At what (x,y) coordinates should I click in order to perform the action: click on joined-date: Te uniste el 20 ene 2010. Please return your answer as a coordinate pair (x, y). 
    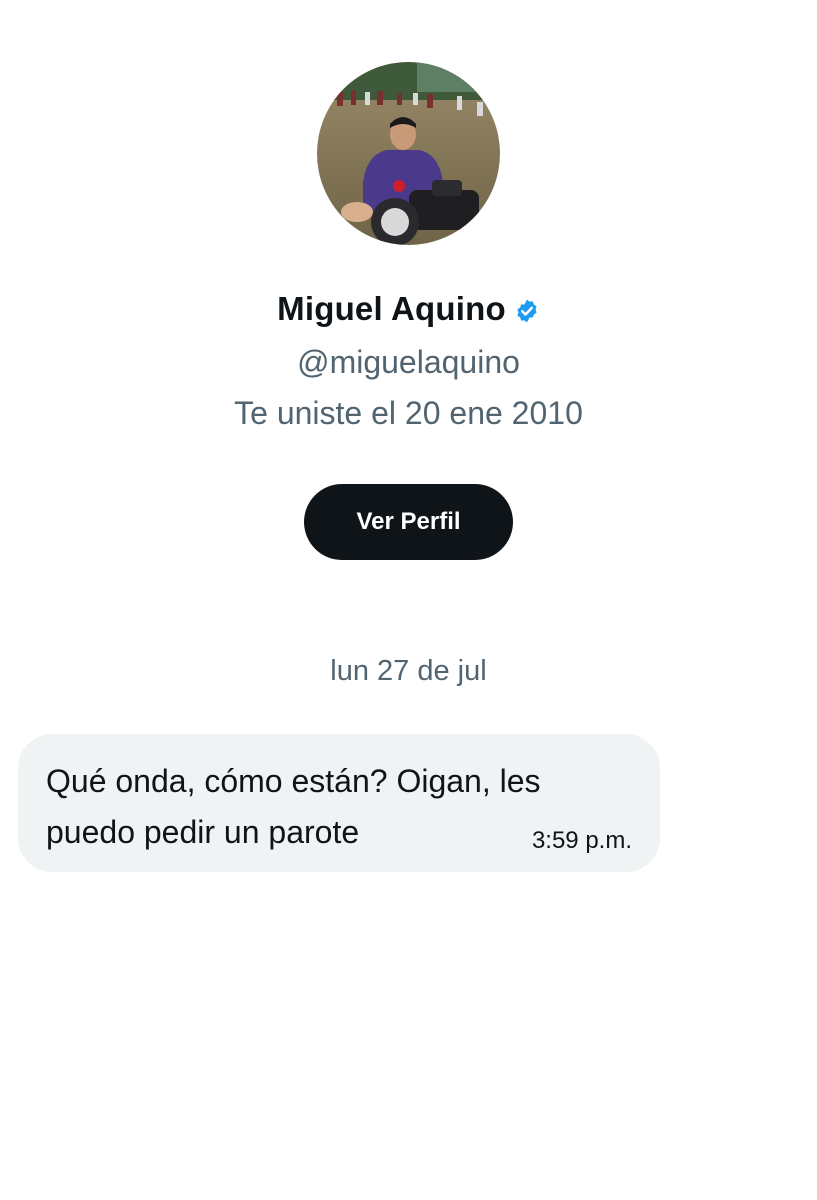
    Looking at the image, I should click on (408, 413).